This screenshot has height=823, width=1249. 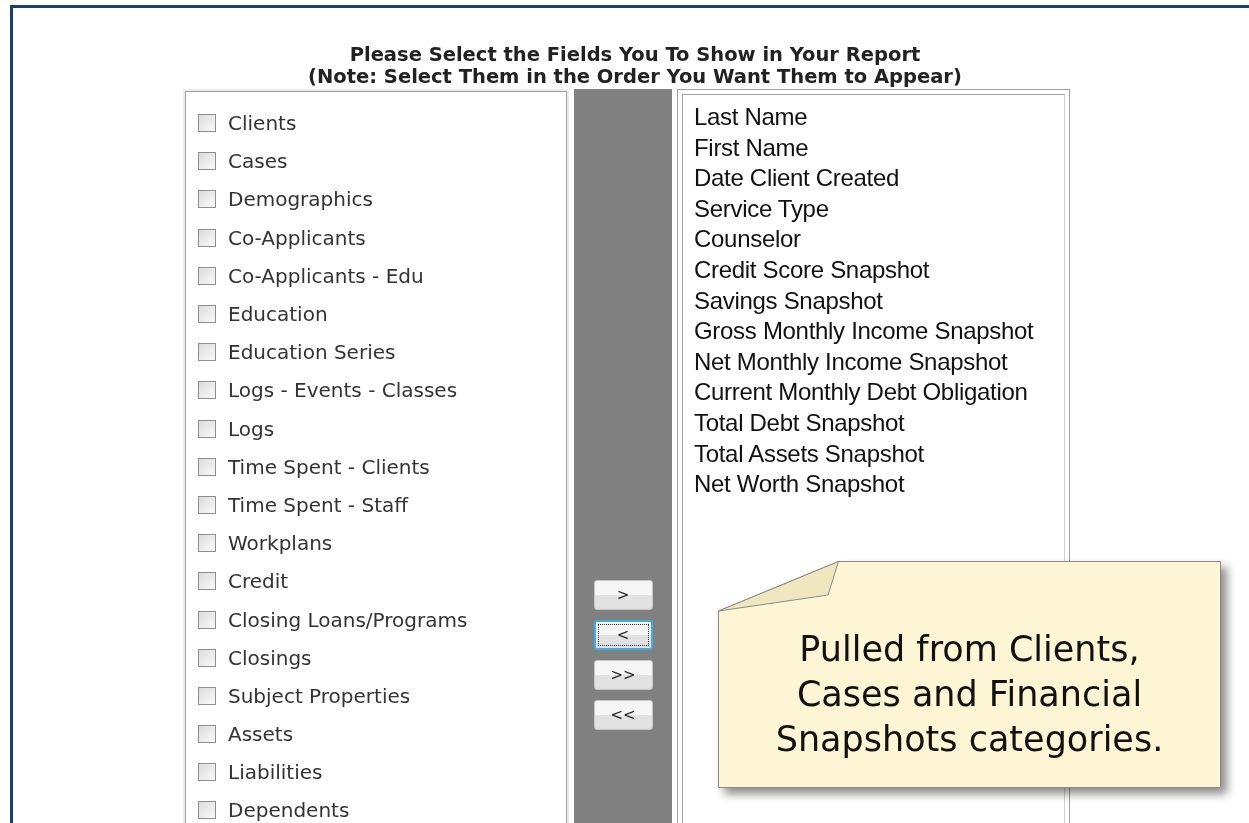 What do you see at coordinates (319, 695) in the screenshot?
I see `field-label: Subject Properties` at bounding box center [319, 695].